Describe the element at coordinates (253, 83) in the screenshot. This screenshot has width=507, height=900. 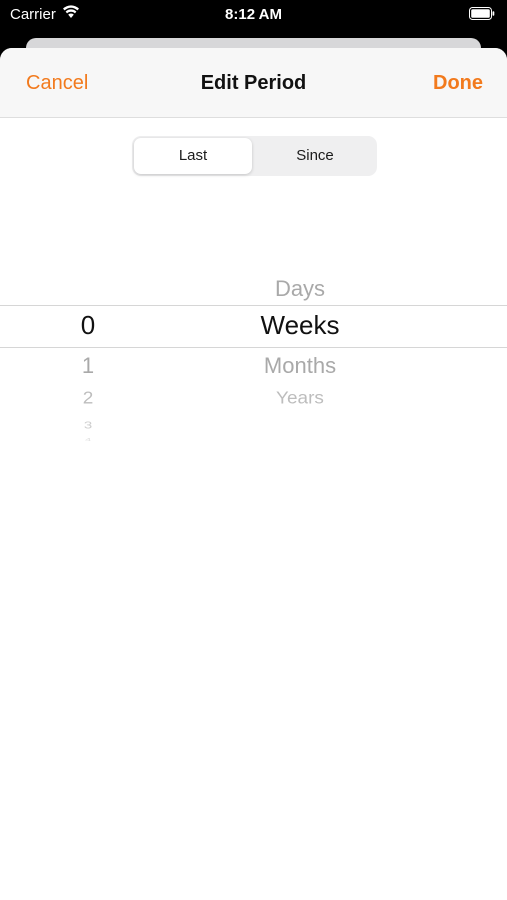
I see `navigation-bar: Cancel Edit Period Done` at that location.